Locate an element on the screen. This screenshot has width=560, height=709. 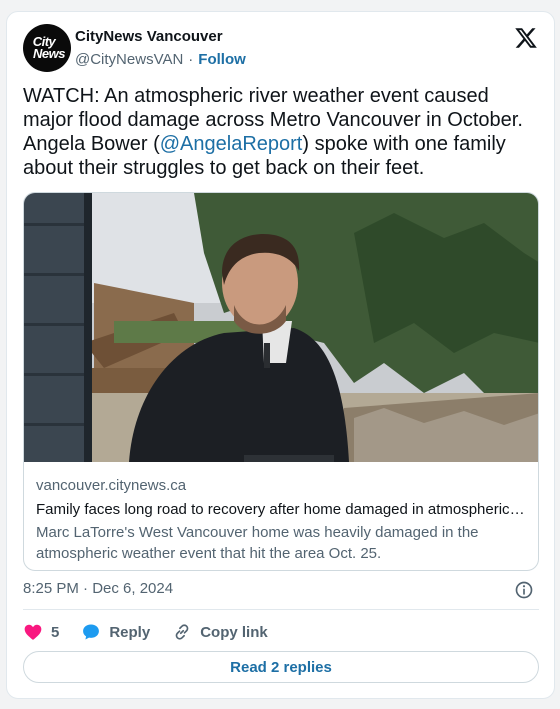
avatar: City News is located at coordinates (47, 48).